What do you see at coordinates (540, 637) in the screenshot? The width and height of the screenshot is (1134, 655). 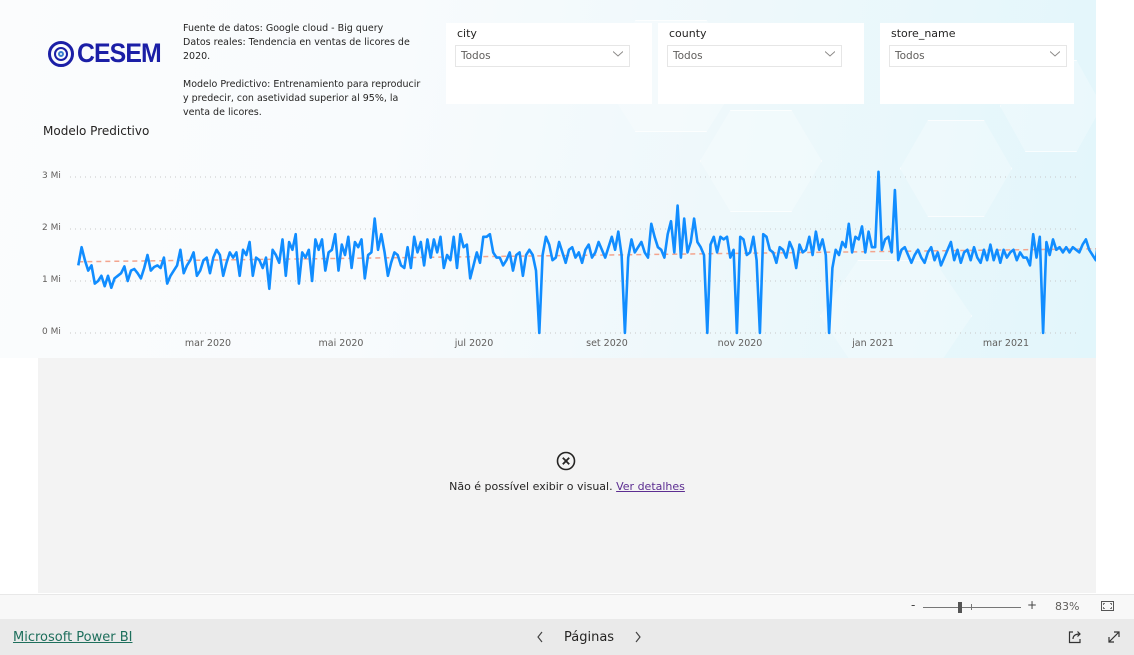 I see `previous-page-icon` at bounding box center [540, 637].